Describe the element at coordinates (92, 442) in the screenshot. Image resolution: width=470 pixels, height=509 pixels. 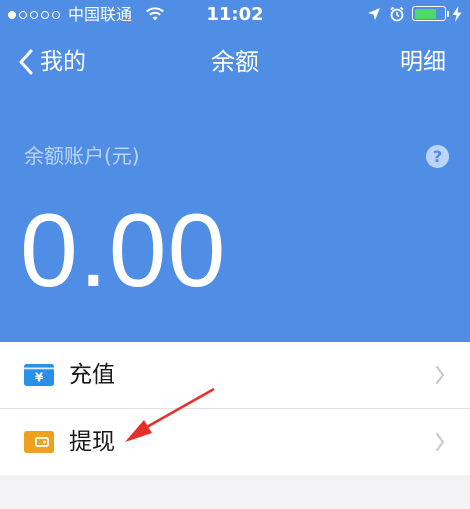
I see `list-item-label: 提现` at that location.